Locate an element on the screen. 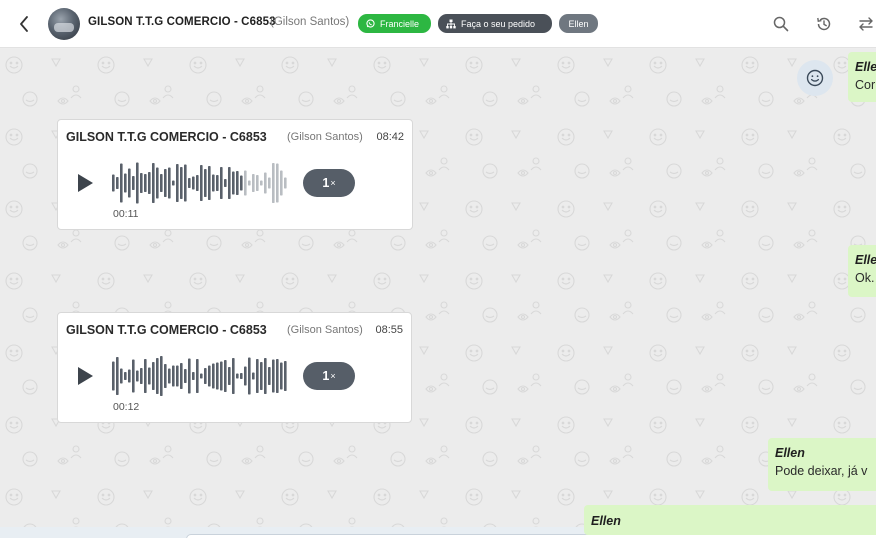 The image size is (876, 538). tag-ellen: Ellen is located at coordinates (578, 23).